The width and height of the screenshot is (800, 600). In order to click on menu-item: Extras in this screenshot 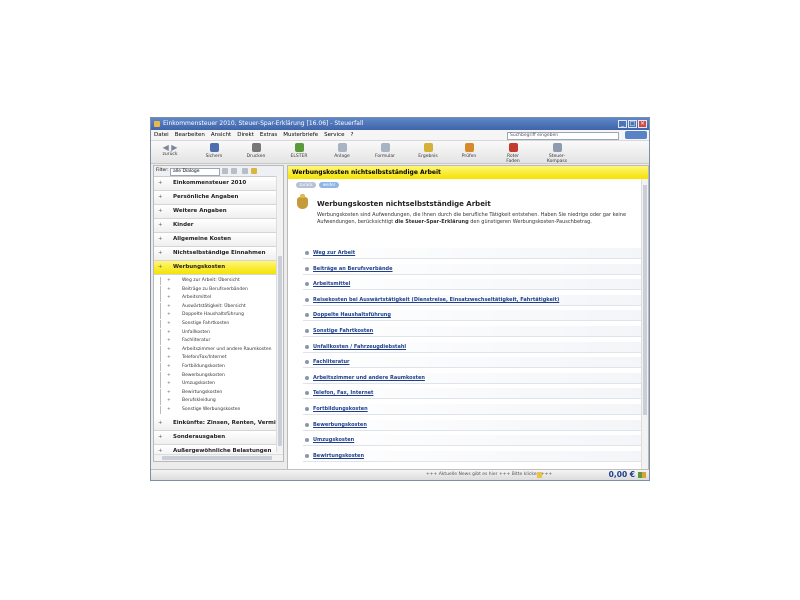, I will do `click(268, 135)`.